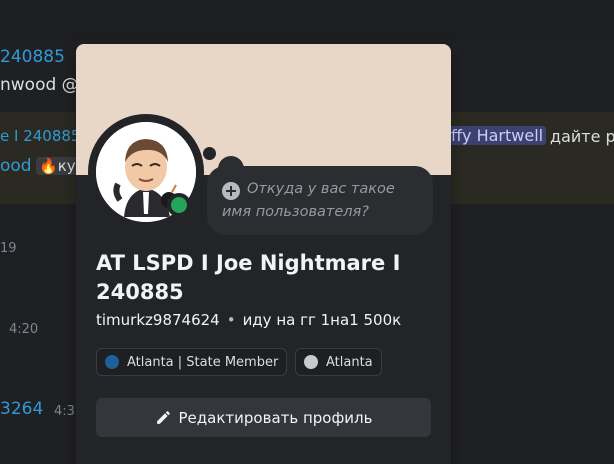  I want to click on chat-header-band, so click(307, 20).